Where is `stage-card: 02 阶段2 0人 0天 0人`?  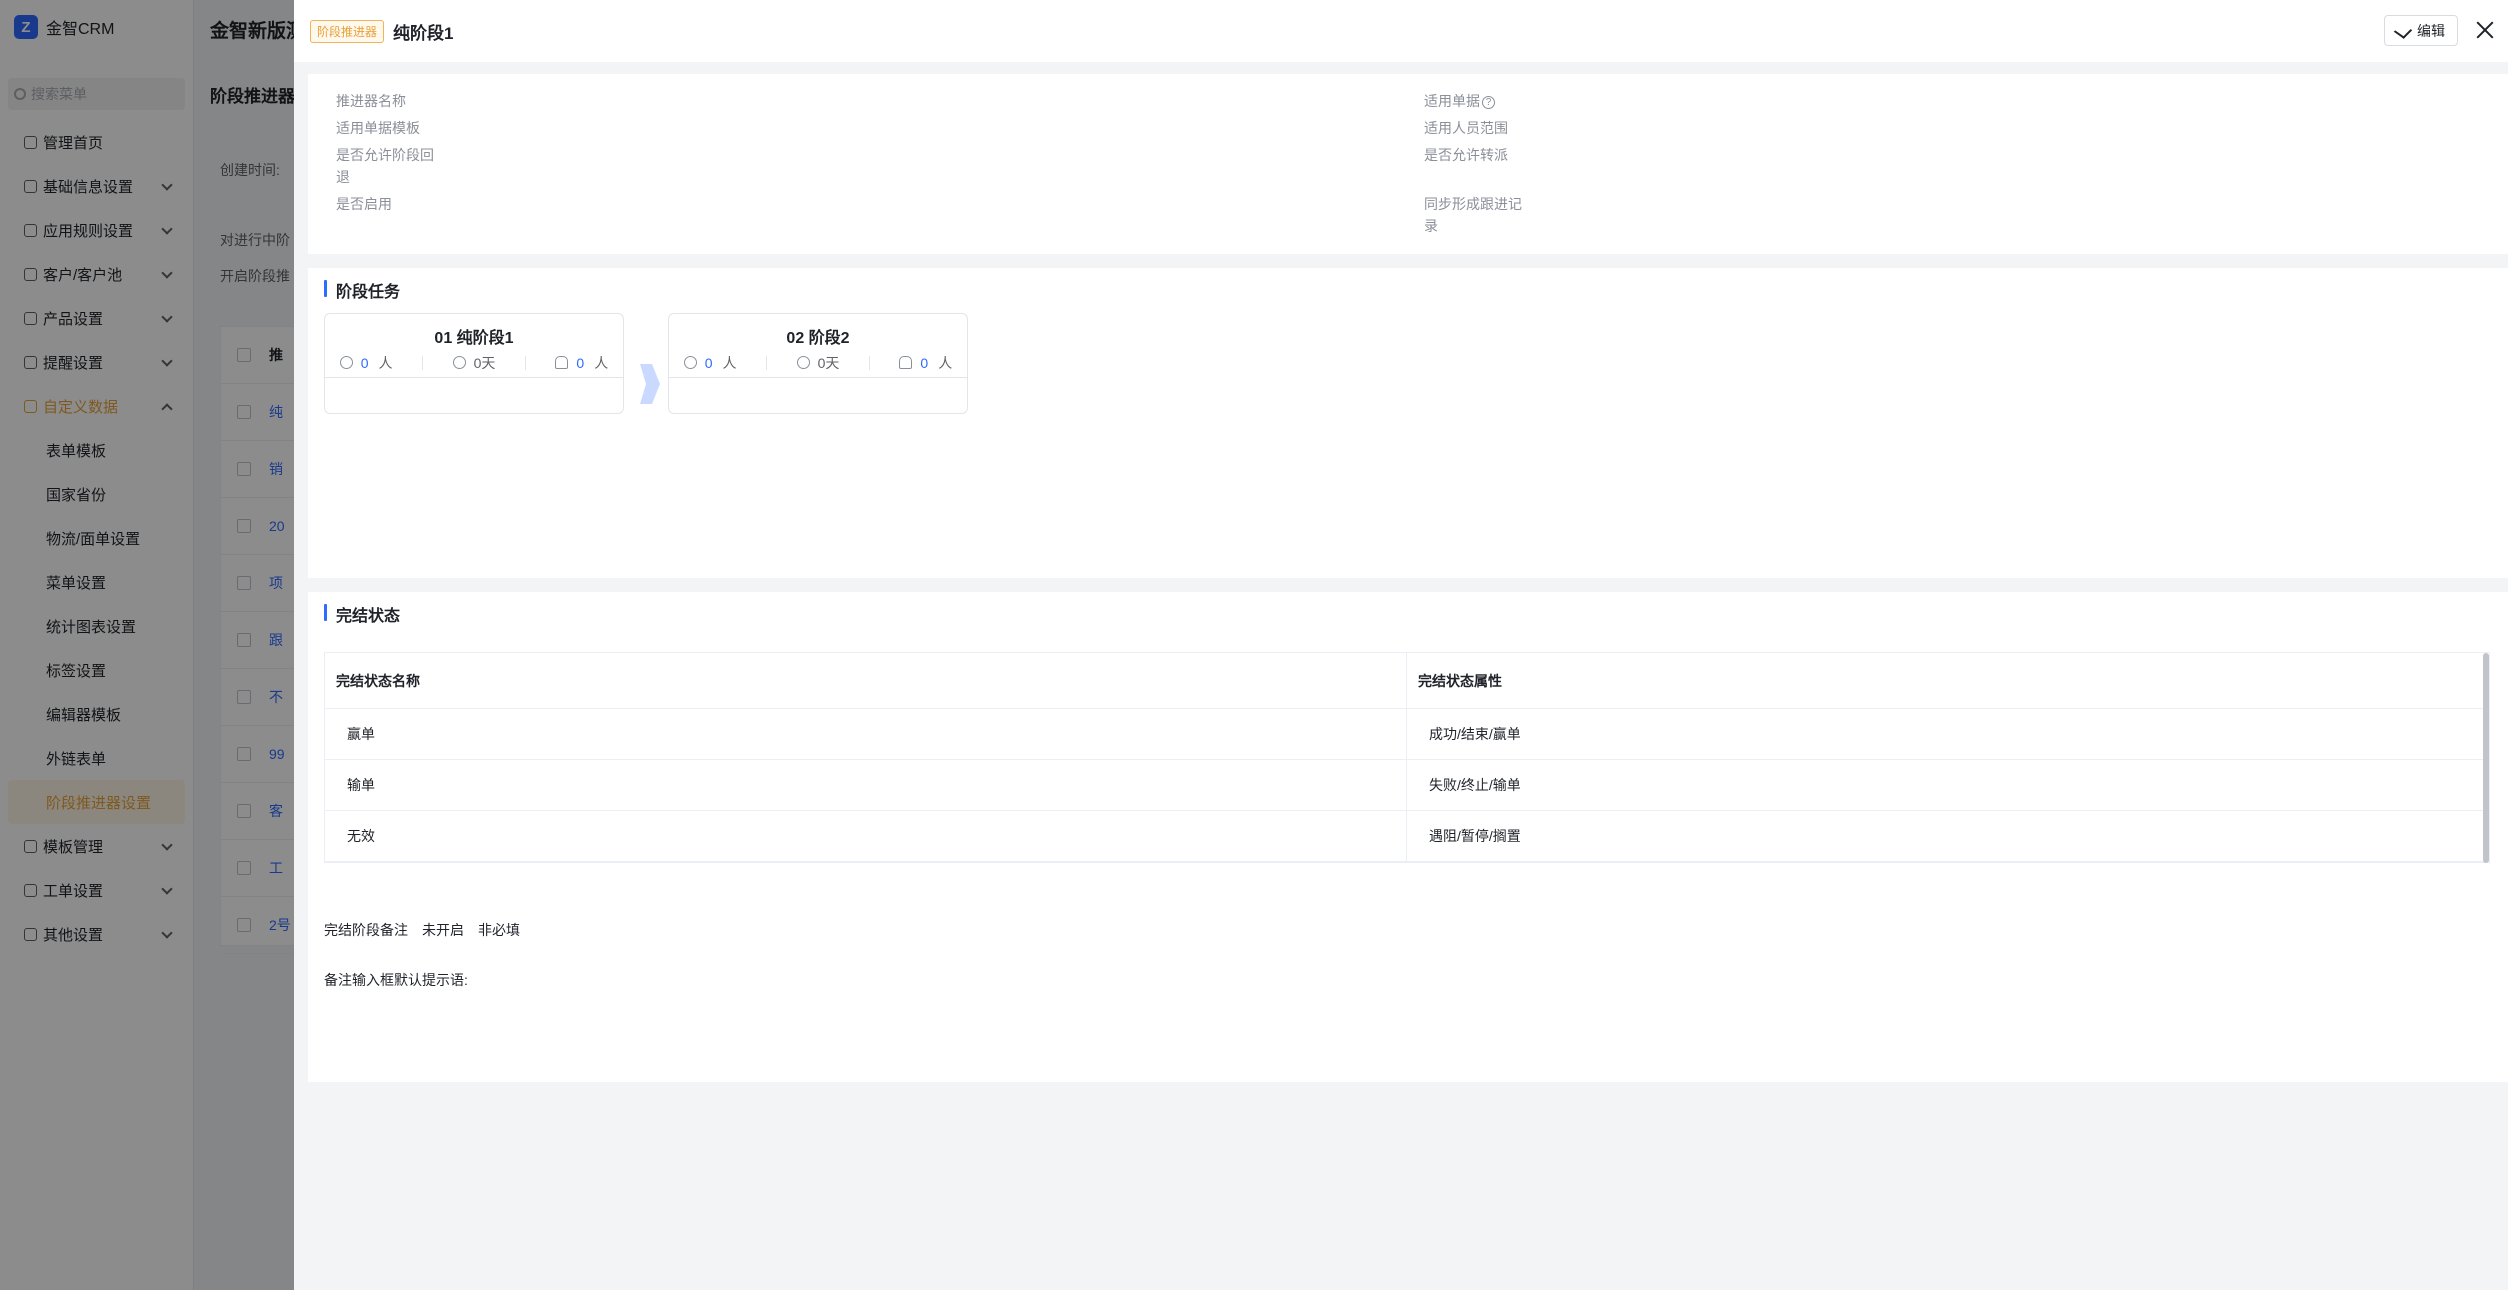
stage-card: 02 阶段2 0人 0天 0人 is located at coordinates (818, 363).